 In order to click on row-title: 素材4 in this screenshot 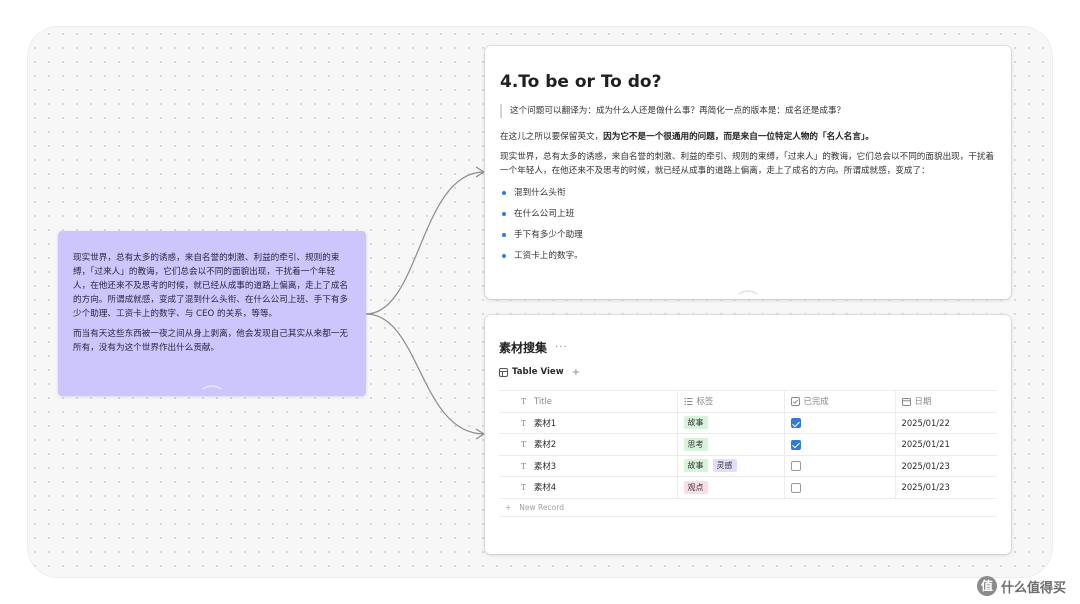, I will do `click(545, 487)`.